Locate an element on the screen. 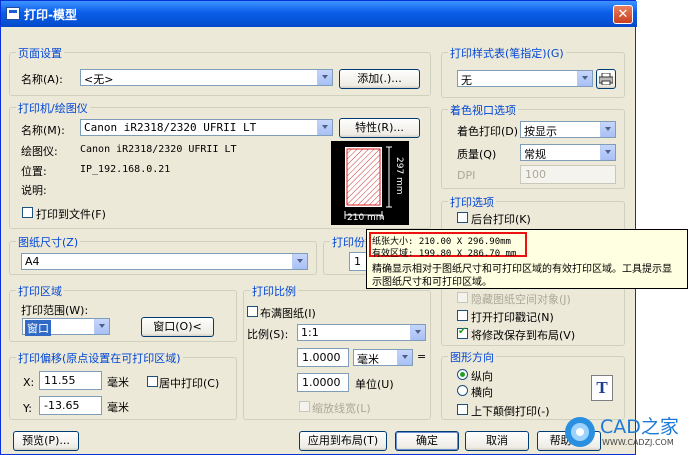 Image resolution: width=690 pixels, height=455 pixels. print-range-select: 窗口 is located at coordinates (66, 327).